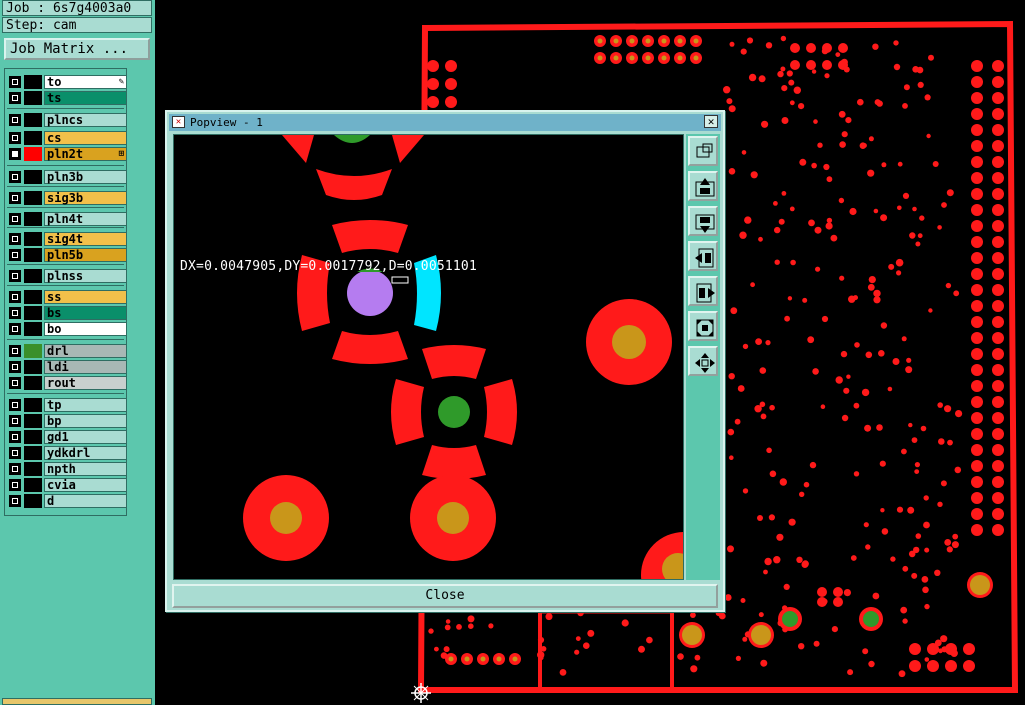 The height and width of the screenshot is (705, 1025). I want to click on layer-name: cvia, so click(85, 485).